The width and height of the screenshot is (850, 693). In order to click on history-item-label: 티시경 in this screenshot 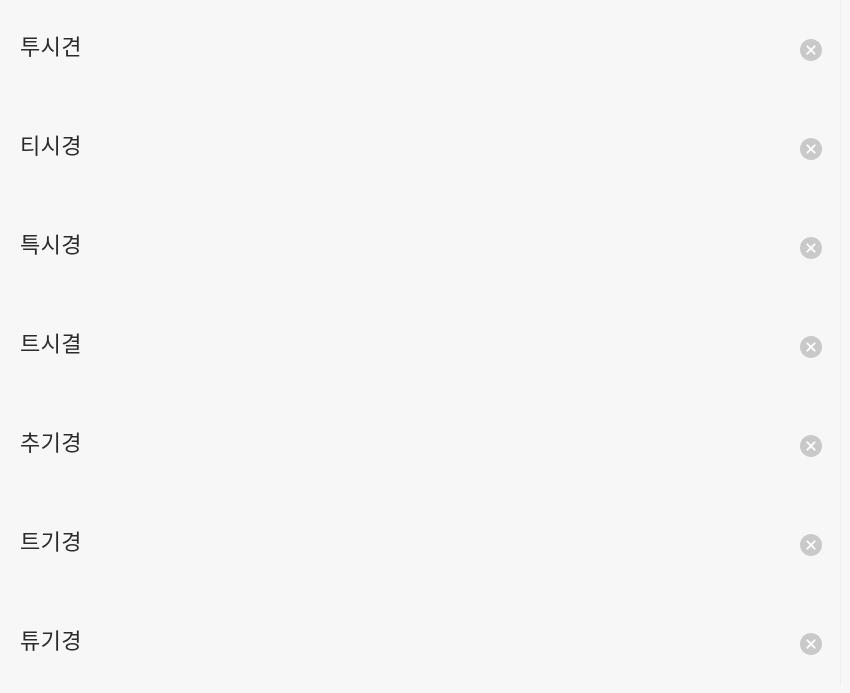, I will do `click(51, 148)`.